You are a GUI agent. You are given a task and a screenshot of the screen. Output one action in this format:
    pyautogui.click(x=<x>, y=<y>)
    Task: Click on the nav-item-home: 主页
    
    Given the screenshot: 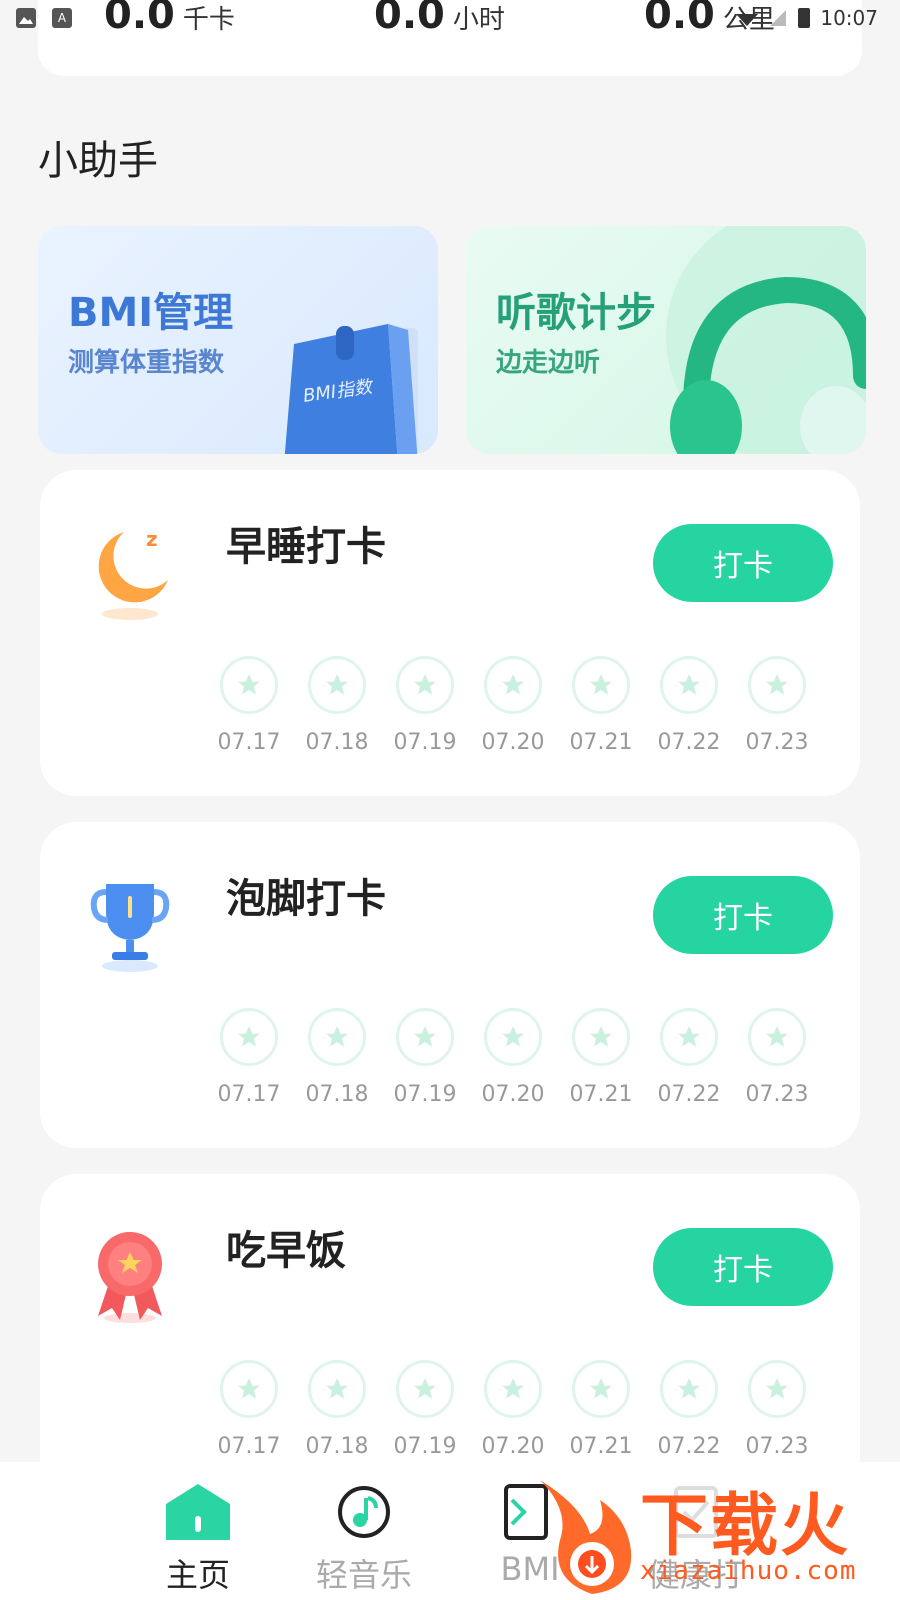 What is the action you would take?
    pyautogui.click(x=198, y=1539)
    